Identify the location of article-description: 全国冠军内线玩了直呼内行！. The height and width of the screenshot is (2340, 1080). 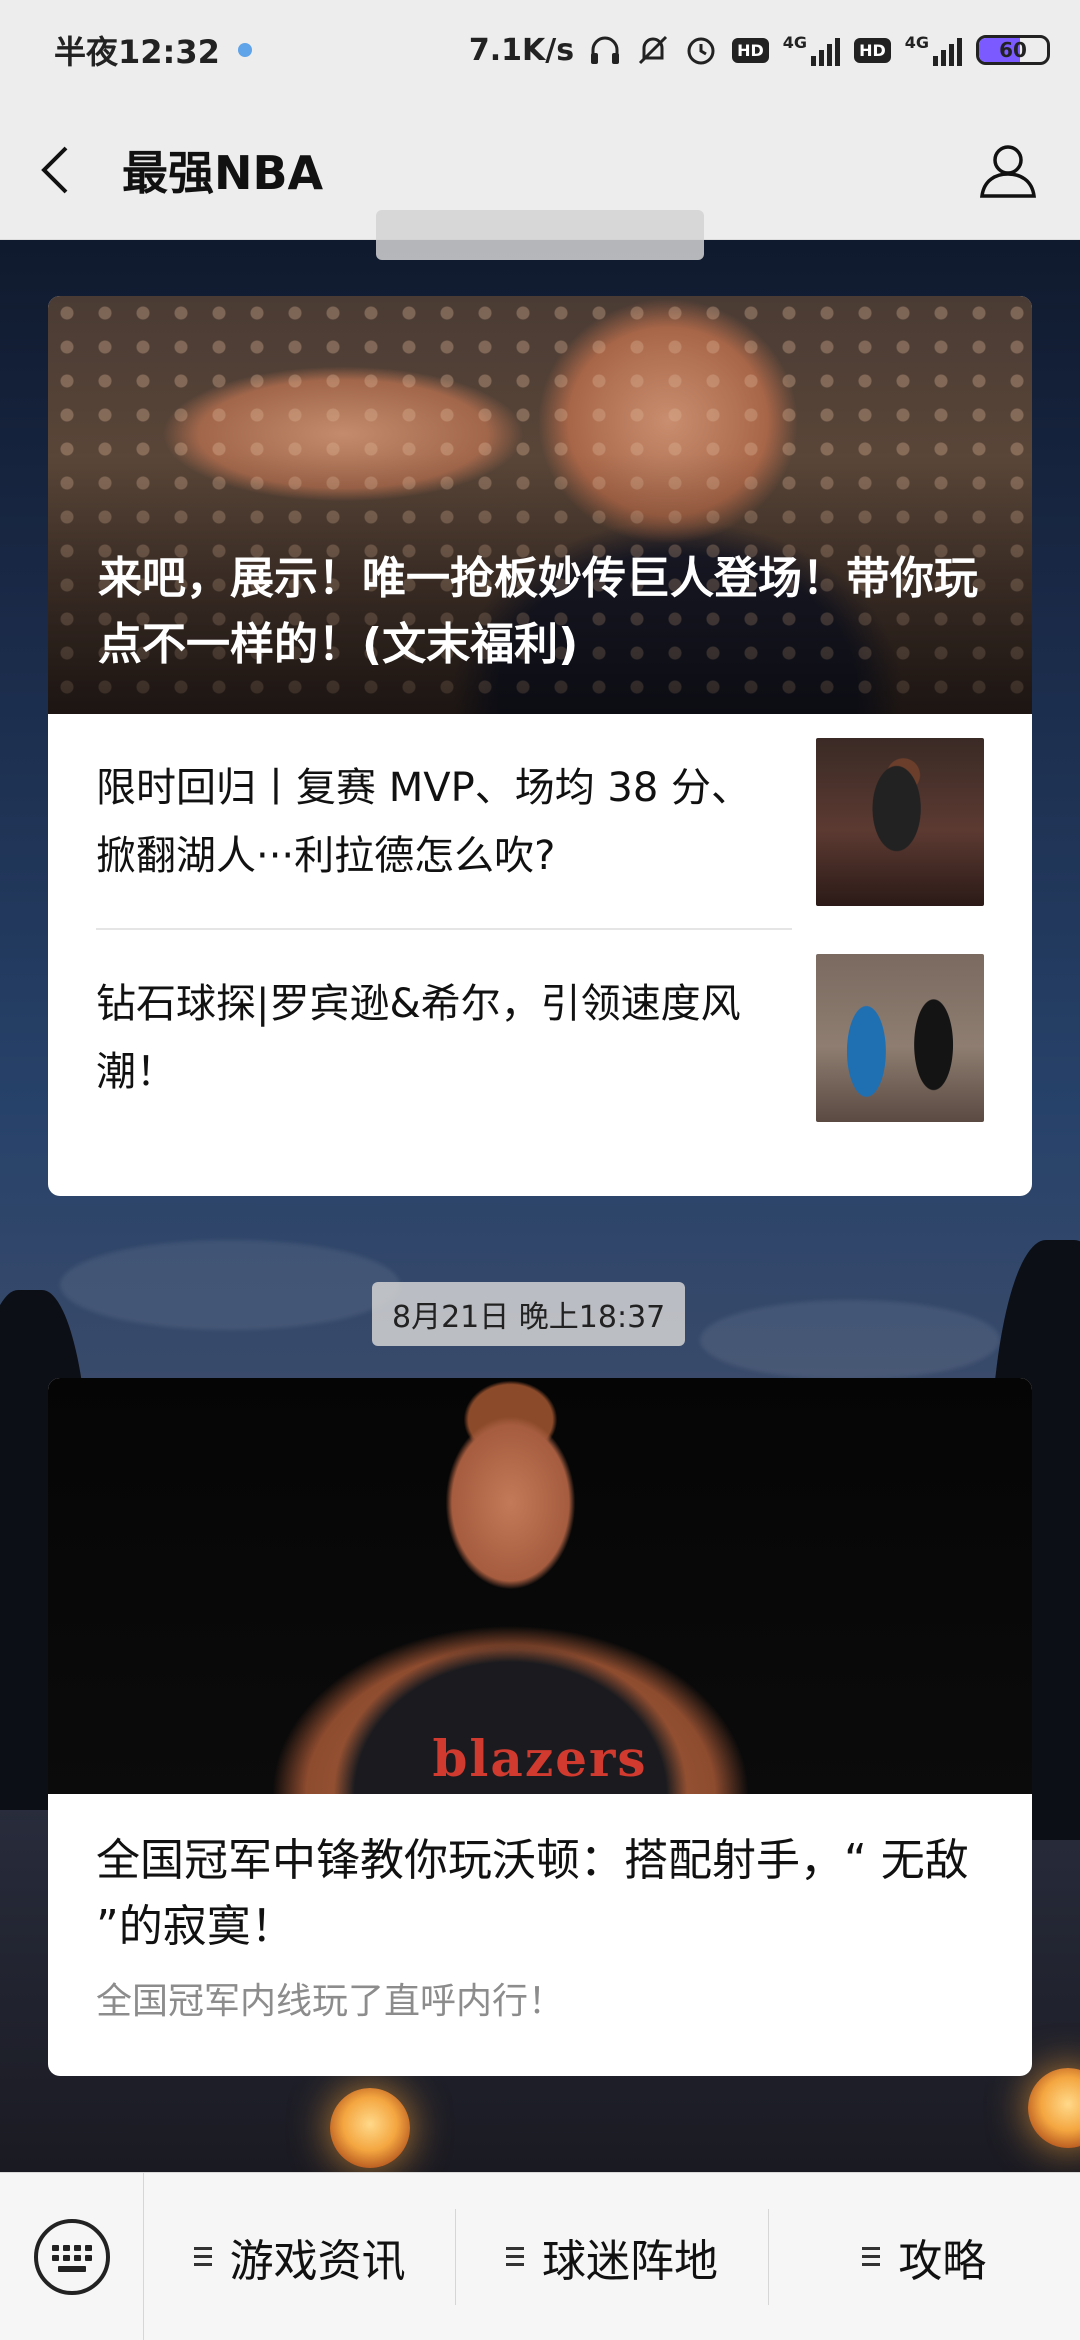
(330, 2001).